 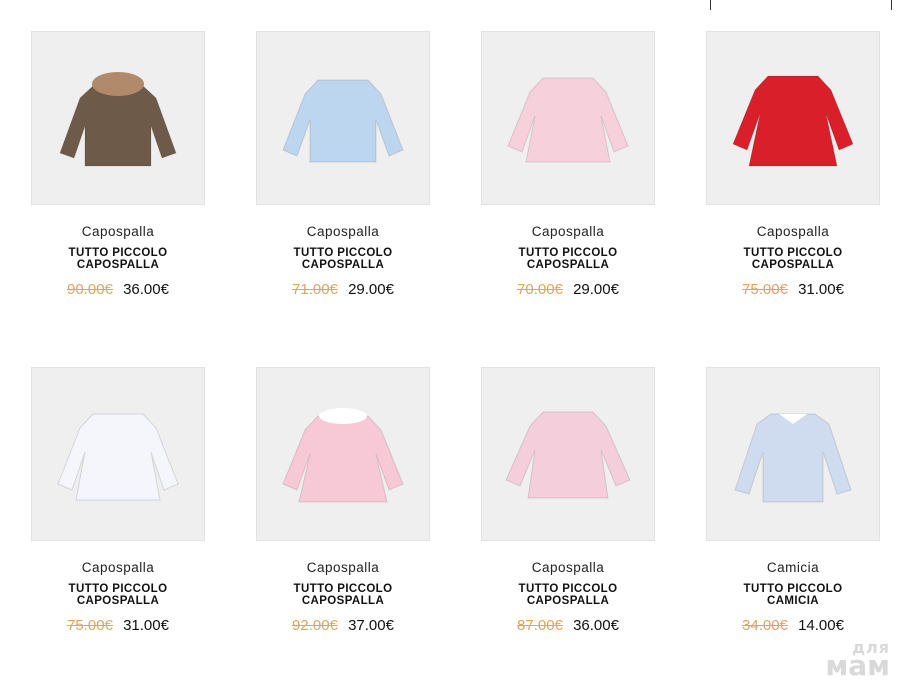 I want to click on shirt-image, so click(x=793, y=458).